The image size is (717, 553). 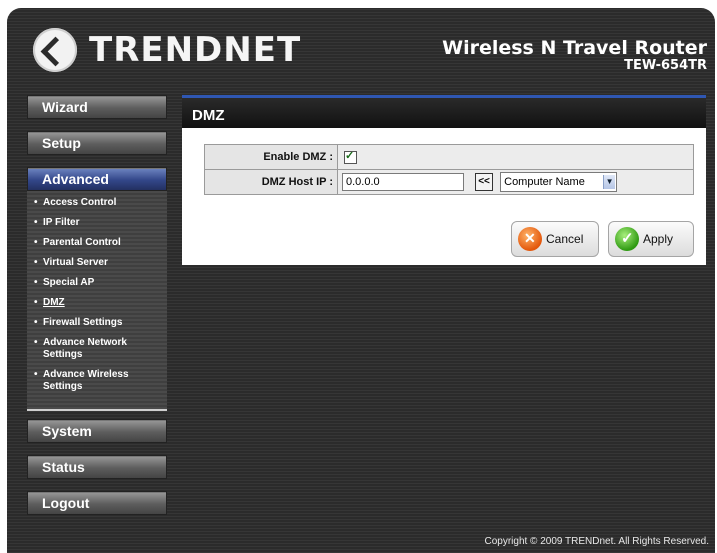 I want to click on computer-name-select-value: Computer Name, so click(x=544, y=182).